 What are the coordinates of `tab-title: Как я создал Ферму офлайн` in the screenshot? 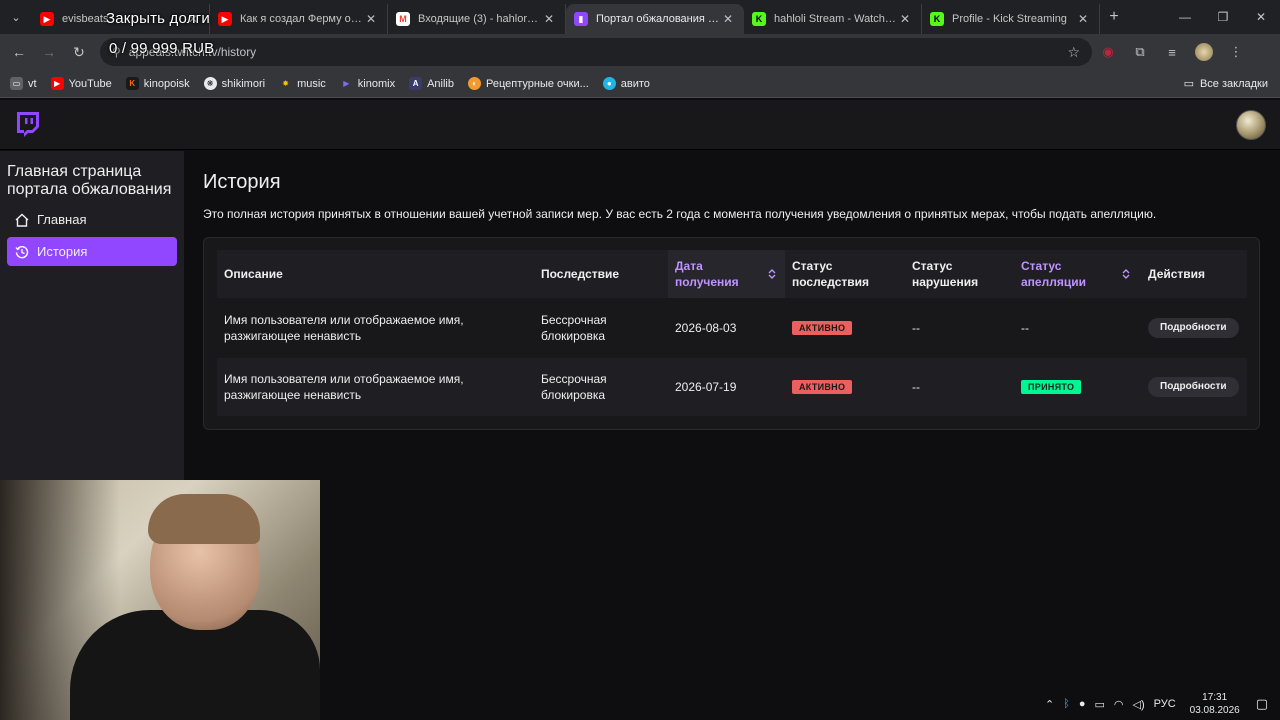 It's located at (301, 19).